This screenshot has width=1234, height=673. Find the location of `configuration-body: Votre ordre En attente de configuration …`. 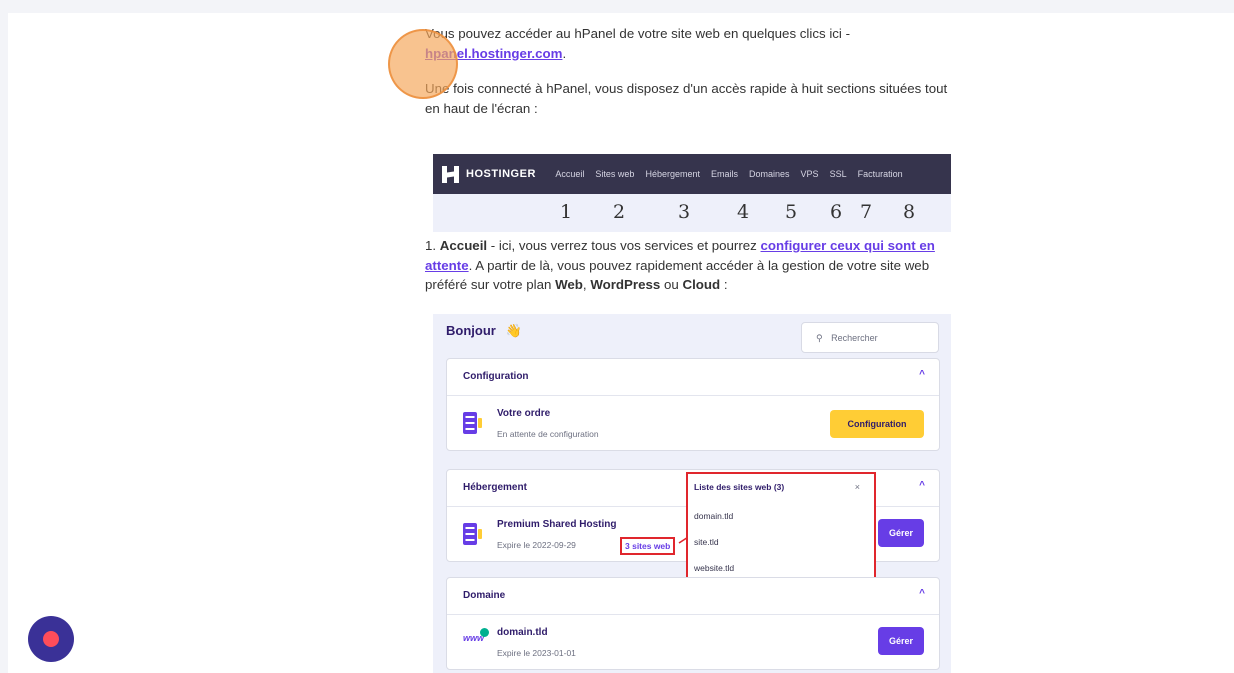

configuration-body: Votre ordre En attente de configuration … is located at coordinates (693, 423).